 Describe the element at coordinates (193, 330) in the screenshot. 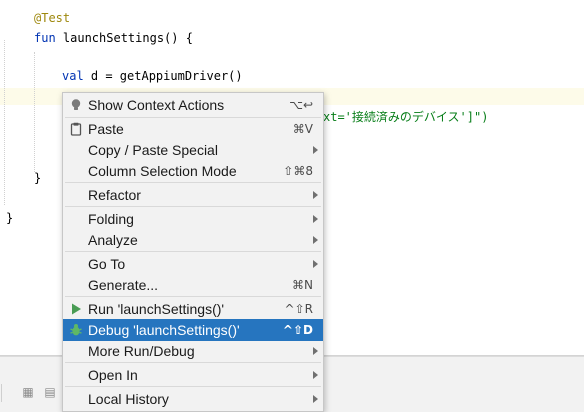

I see `menu-item-debug: Debug 'launchSettings()' ^⇧D` at that location.